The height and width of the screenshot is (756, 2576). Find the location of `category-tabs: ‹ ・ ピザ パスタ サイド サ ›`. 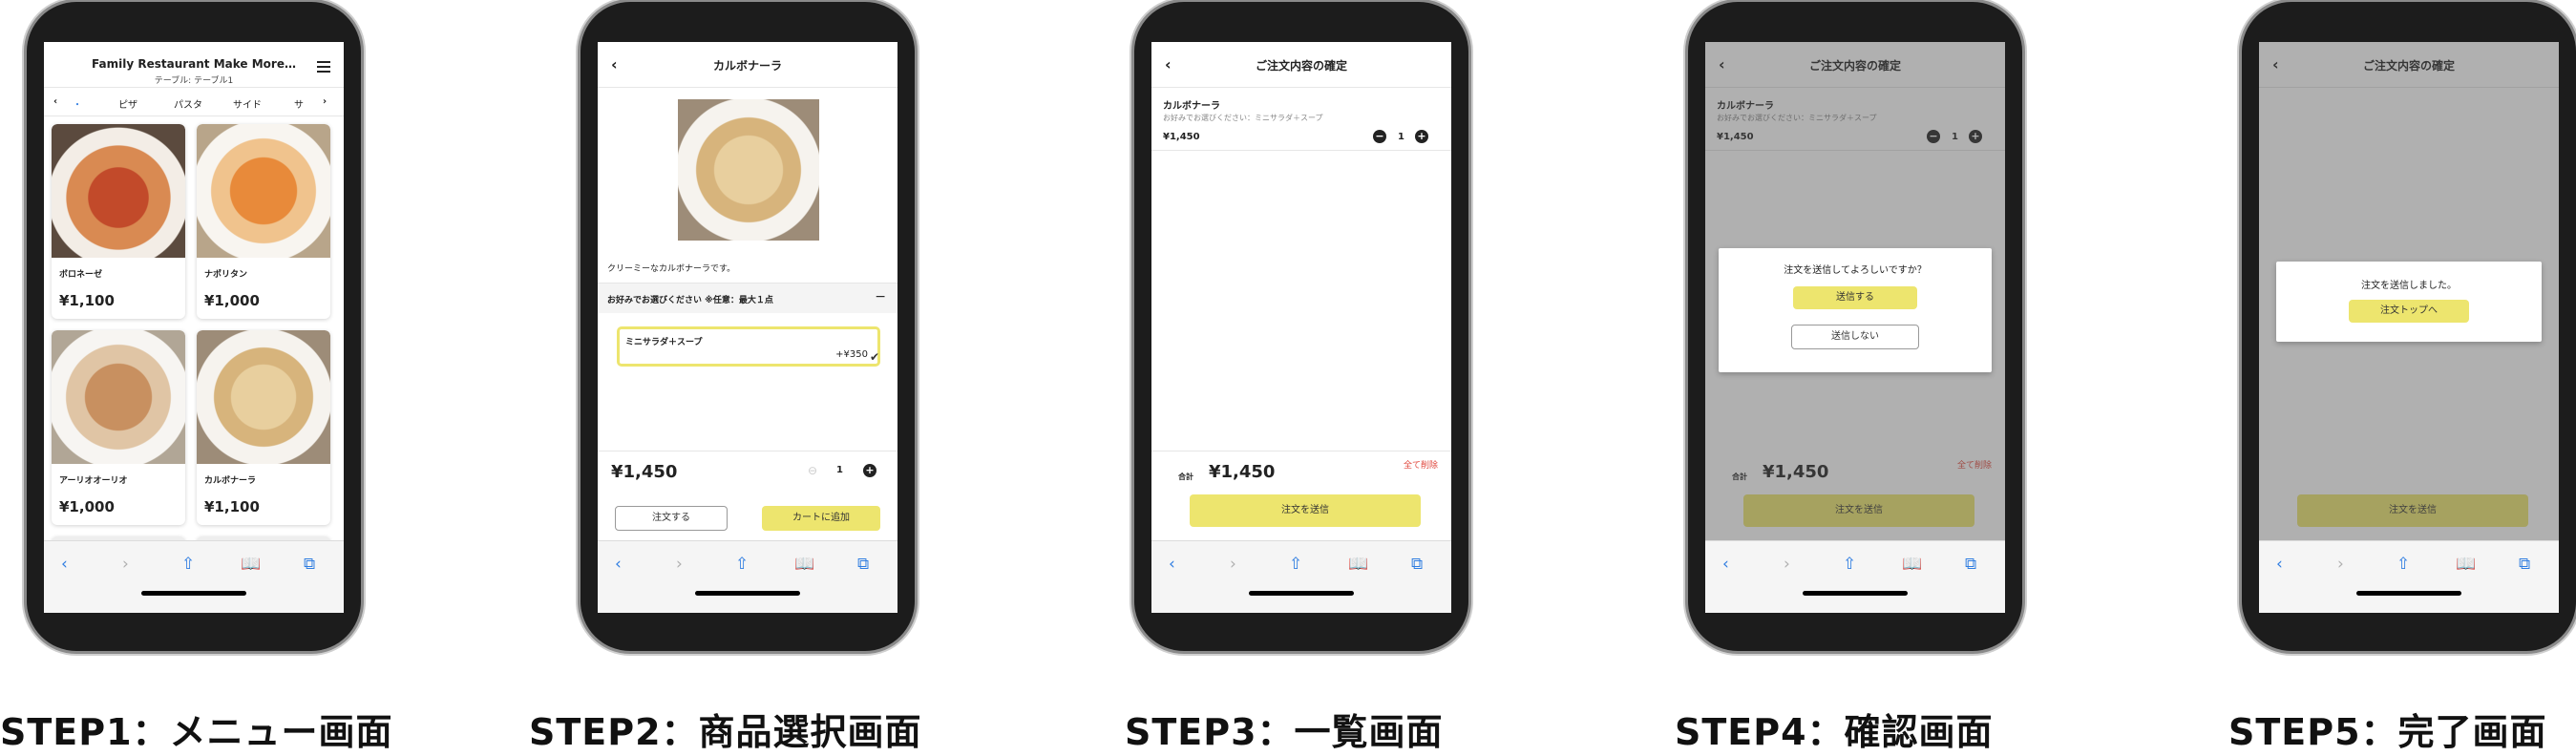

category-tabs: ‹ ・ ピザ パスタ サイド サ › is located at coordinates (194, 102).